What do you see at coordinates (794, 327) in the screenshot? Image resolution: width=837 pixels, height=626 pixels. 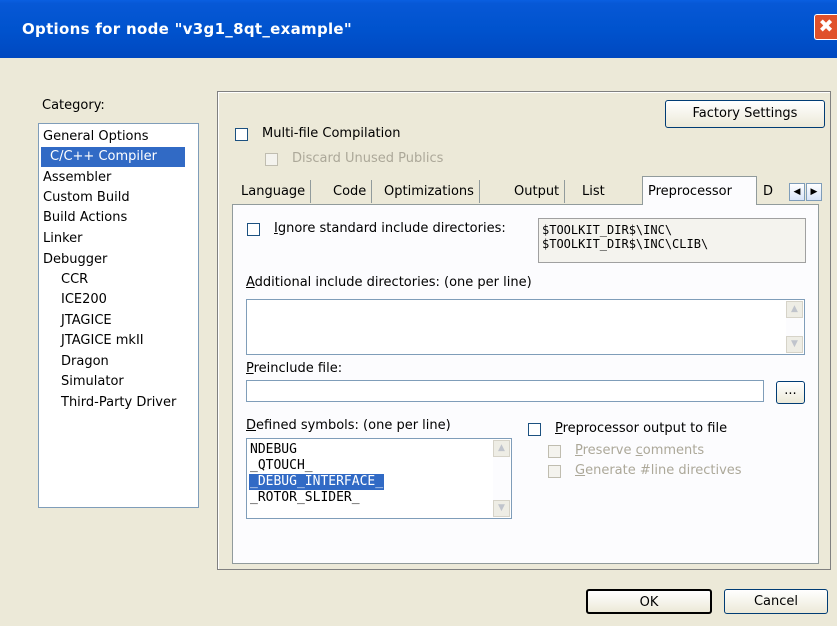 I see `additional-include-scrollbar: ▲ ▼` at bounding box center [794, 327].